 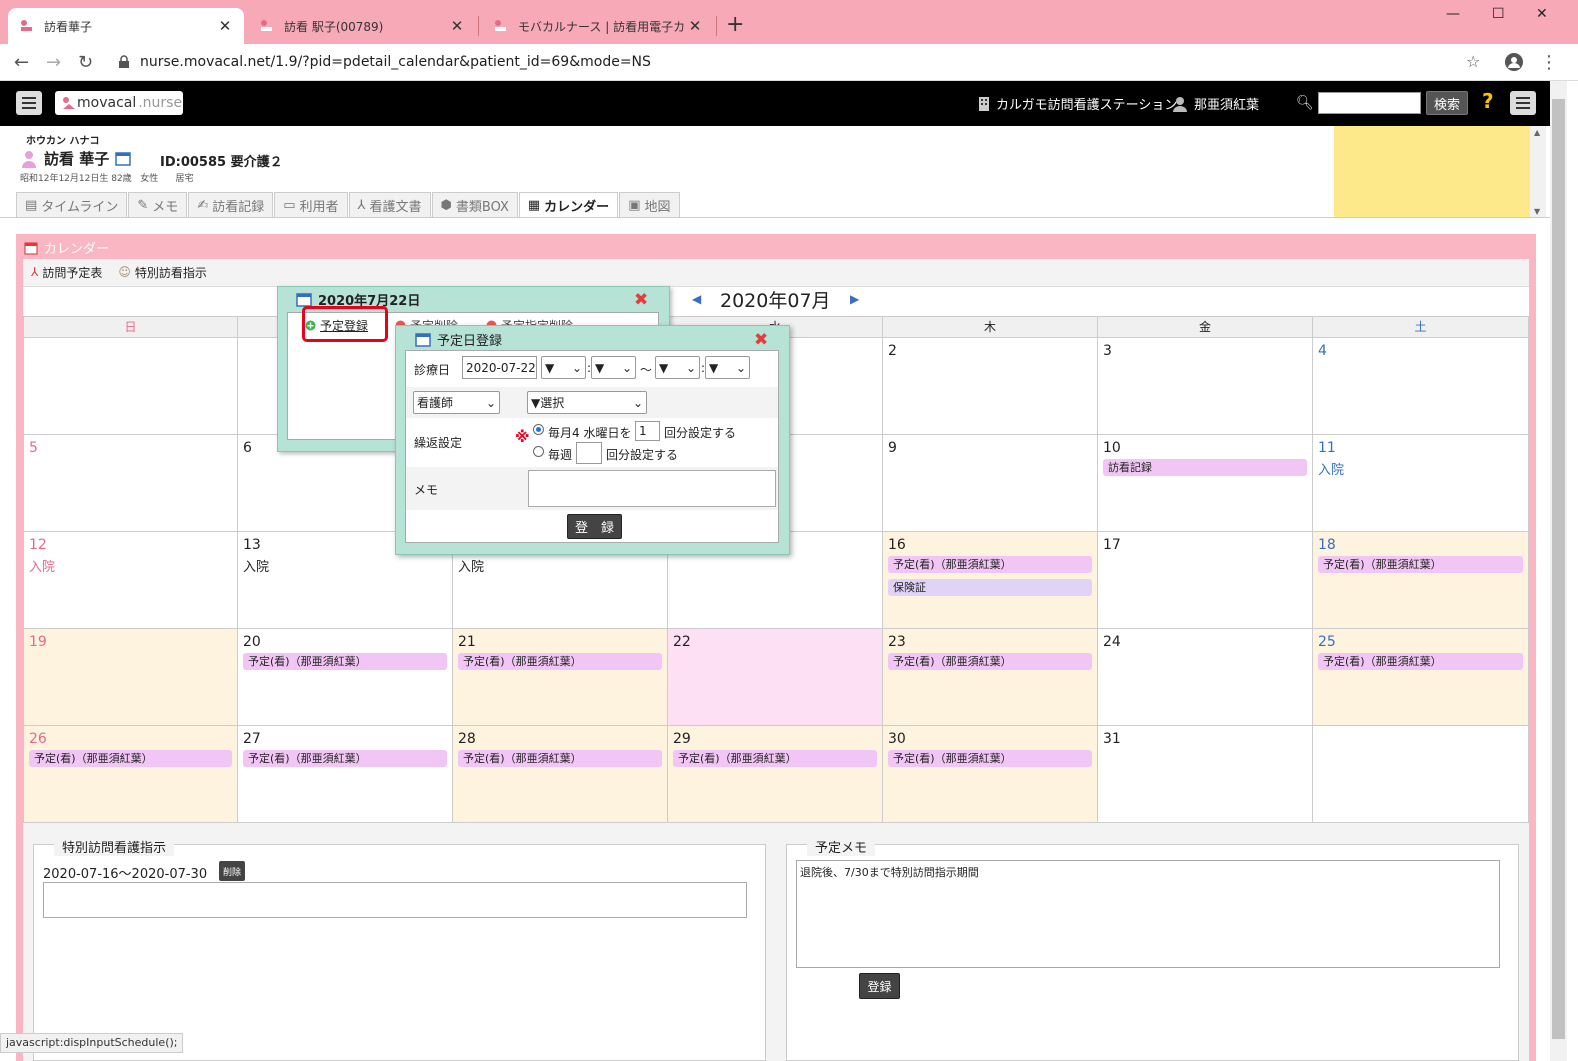 I want to click on day-number: 29, so click(x=682, y=739).